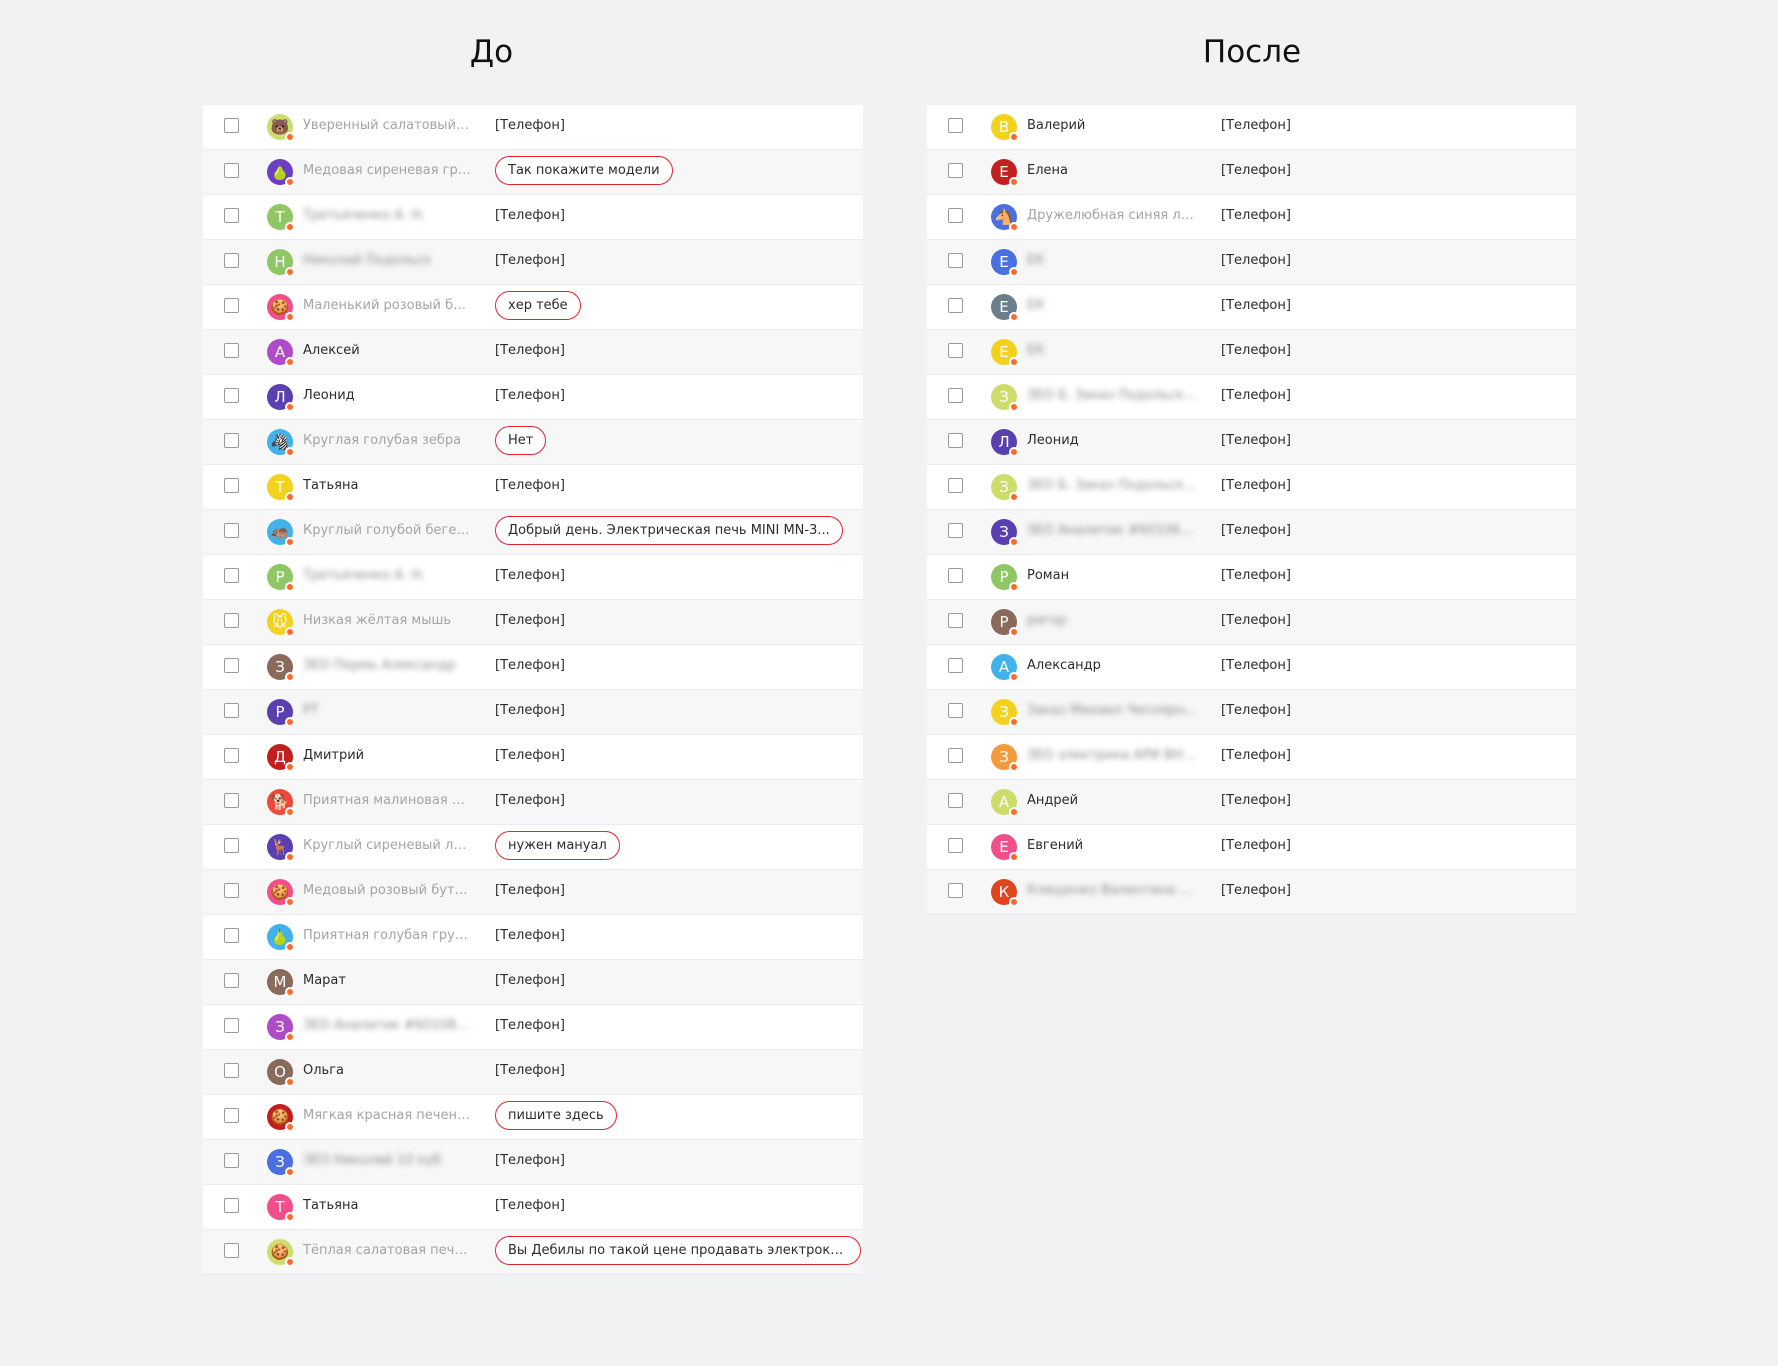  What do you see at coordinates (1251, 127) in the screenshot?
I see `chat-row: В Валерий [Телефон]` at bounding box center [1251, 127].